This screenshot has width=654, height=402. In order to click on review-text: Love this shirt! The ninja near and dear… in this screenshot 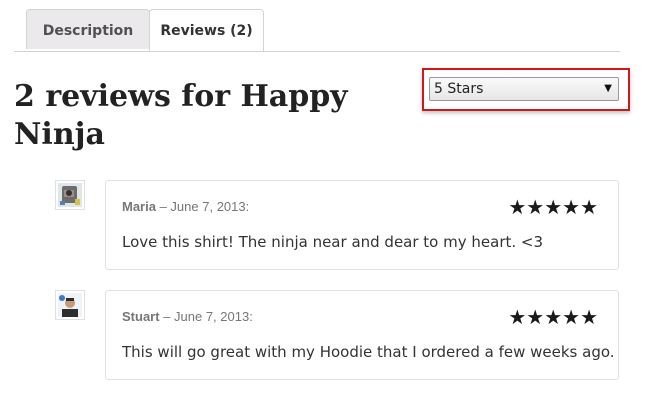, I will do `click(333, 242)`.